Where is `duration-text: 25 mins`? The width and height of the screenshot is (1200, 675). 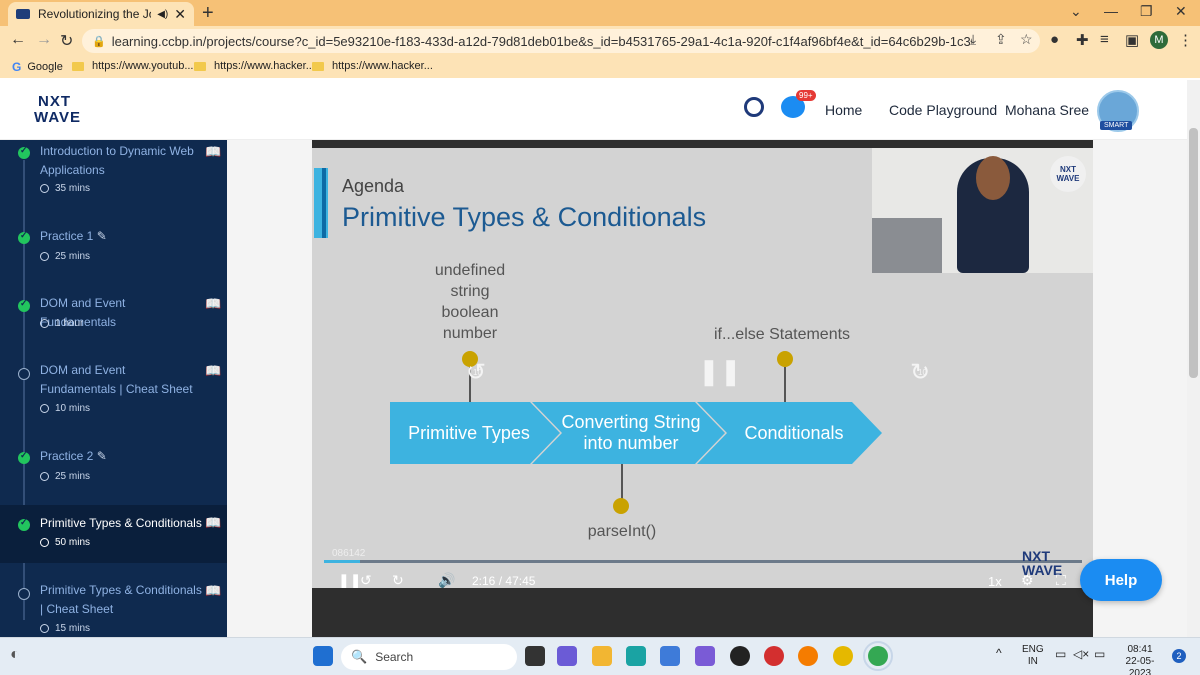 duration-text: 25 mins is located at coordinates (73, 476).